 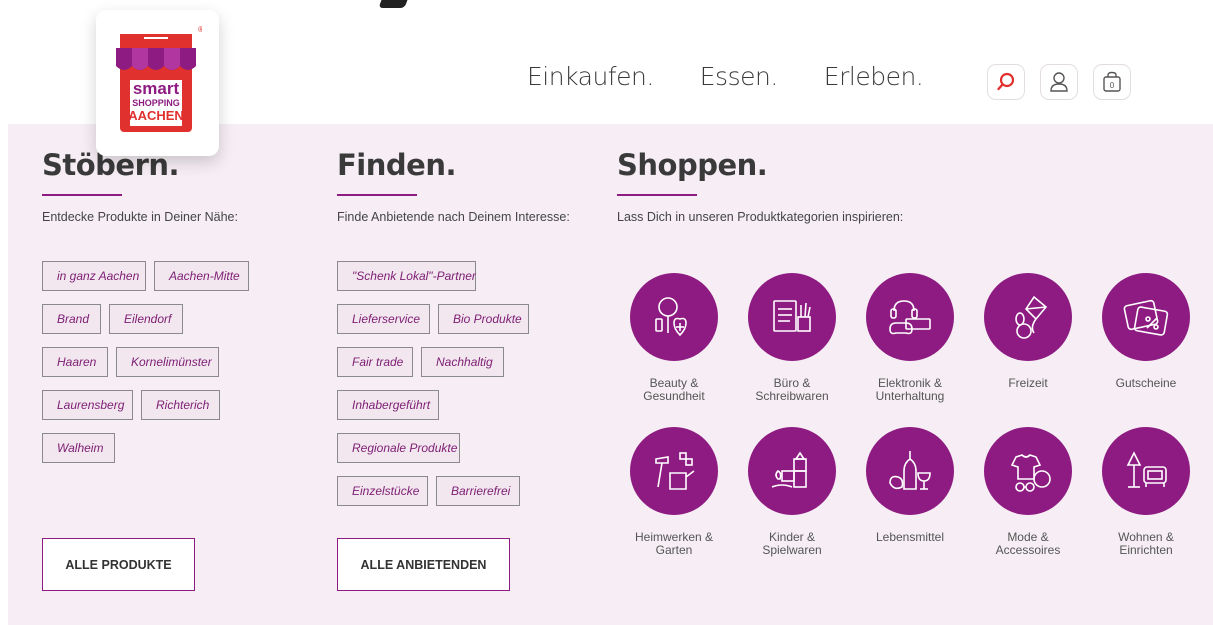 I want to click on user-icon, so click(x=1059, y=82).